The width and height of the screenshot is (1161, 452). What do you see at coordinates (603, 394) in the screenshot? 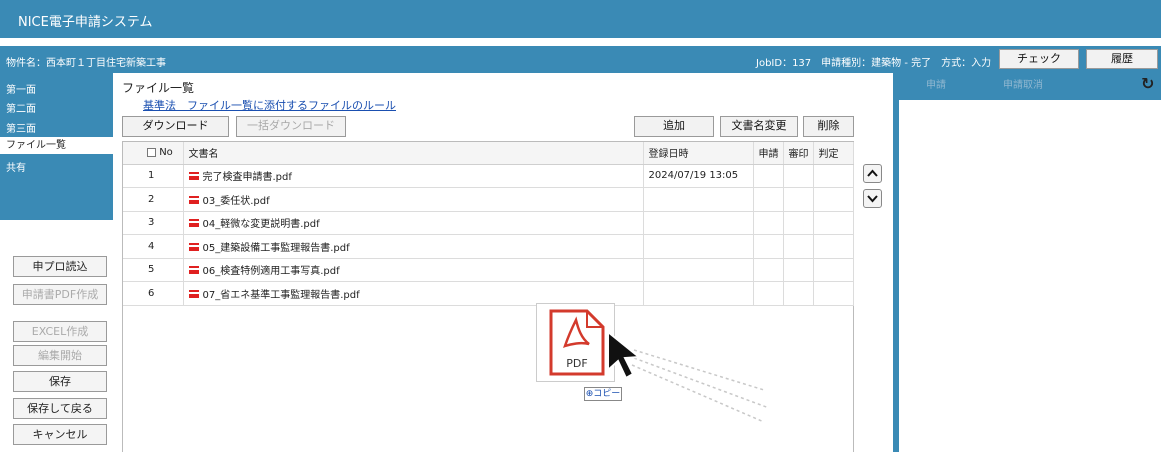
I see `copy-tag: ⊕コピー` at bounding box center [603, 394].